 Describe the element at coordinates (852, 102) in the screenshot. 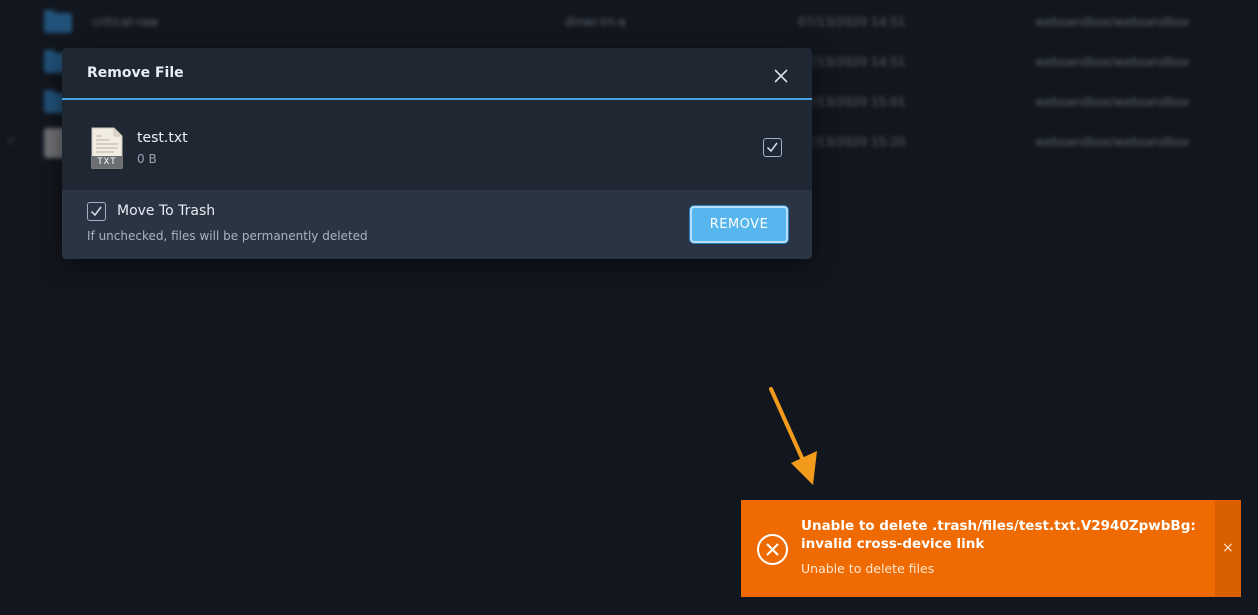

I see `row-date: 07/13/2020 15:01` at that location.